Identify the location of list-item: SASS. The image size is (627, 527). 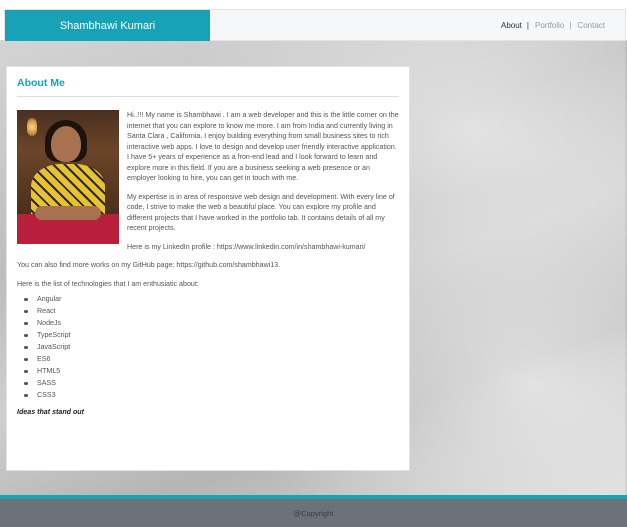
(211, 383).